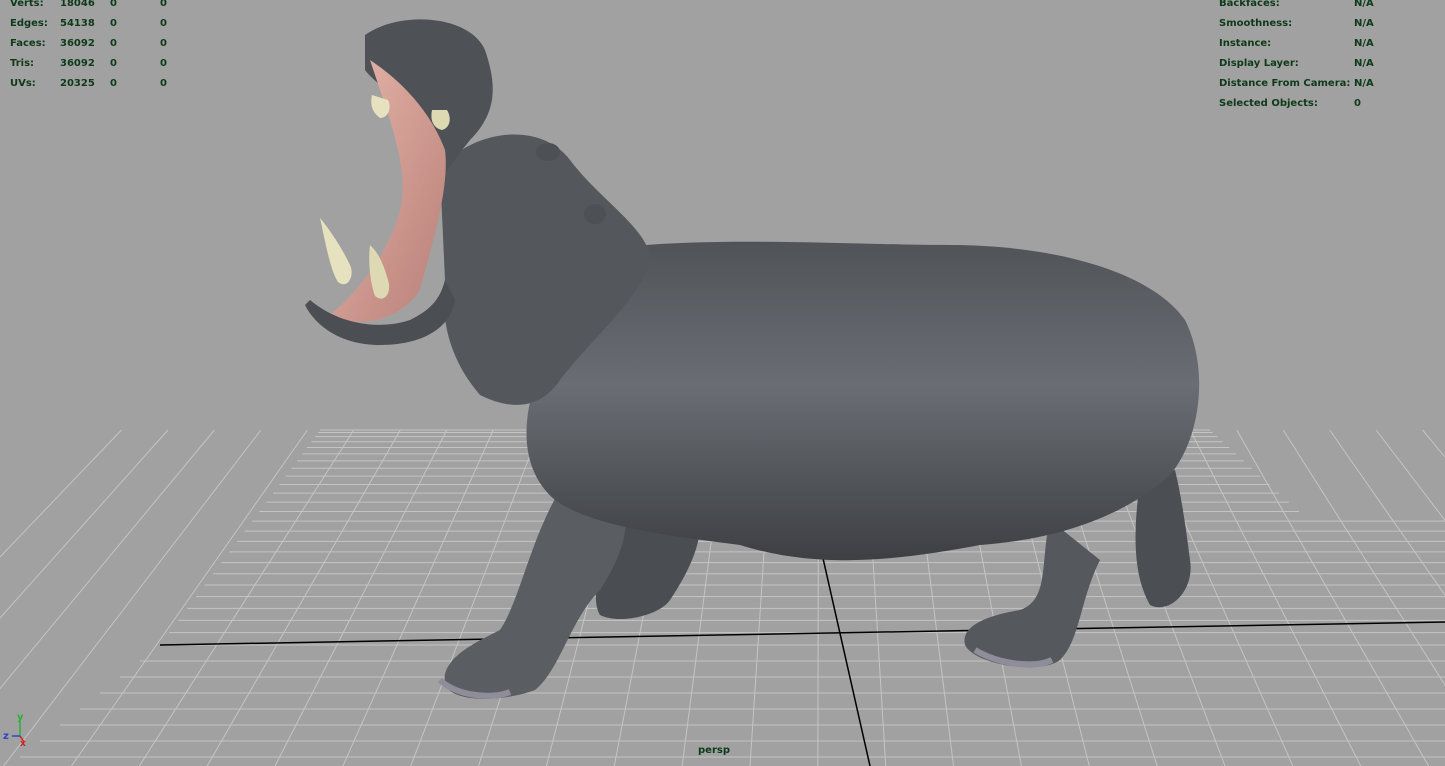 The width and height of the screenshot is (1445, 766). Describe the element at coordinates (1319, 104) in the screenshot. I see `info-row: Selected Objects: 0` at that location.